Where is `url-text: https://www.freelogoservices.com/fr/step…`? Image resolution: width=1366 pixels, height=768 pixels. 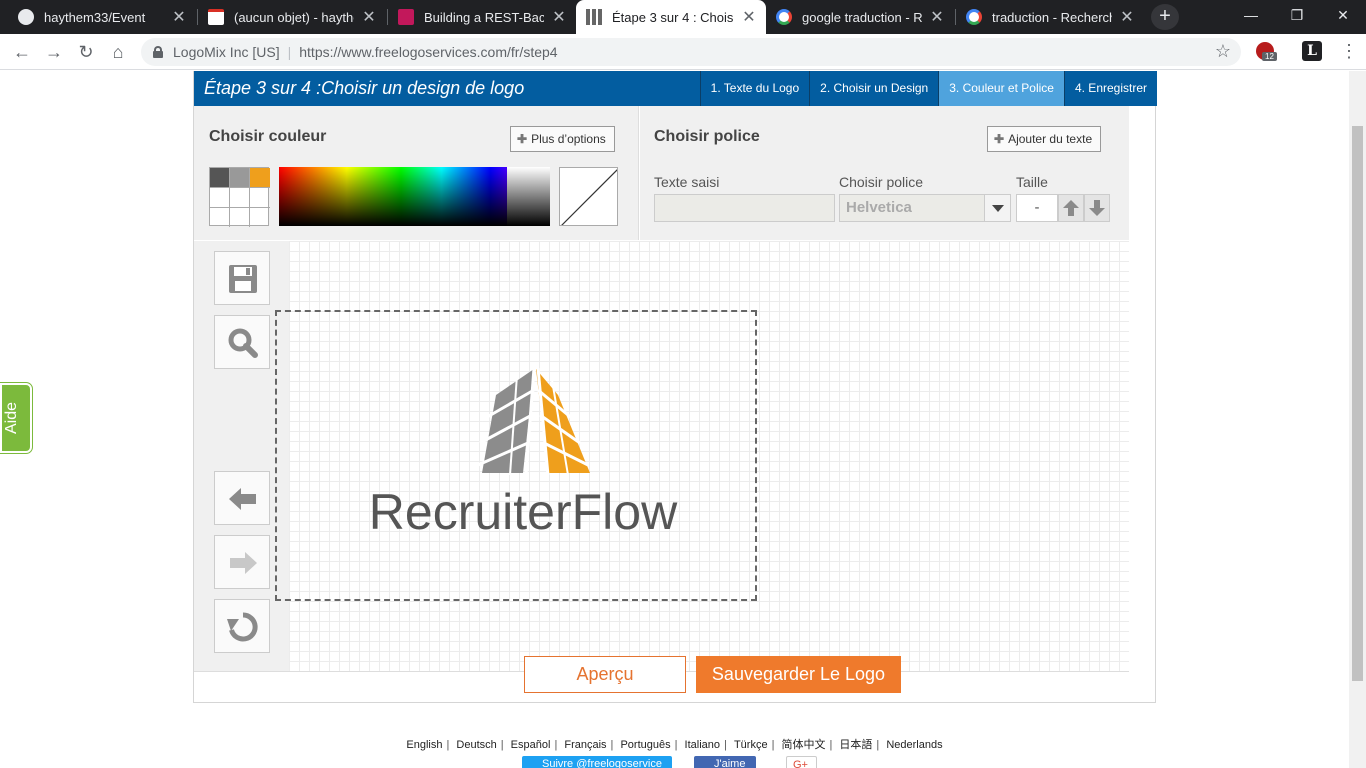 url-text: https://www.freelogoservices.com/fr/step… is located at coordinates (428, 52).